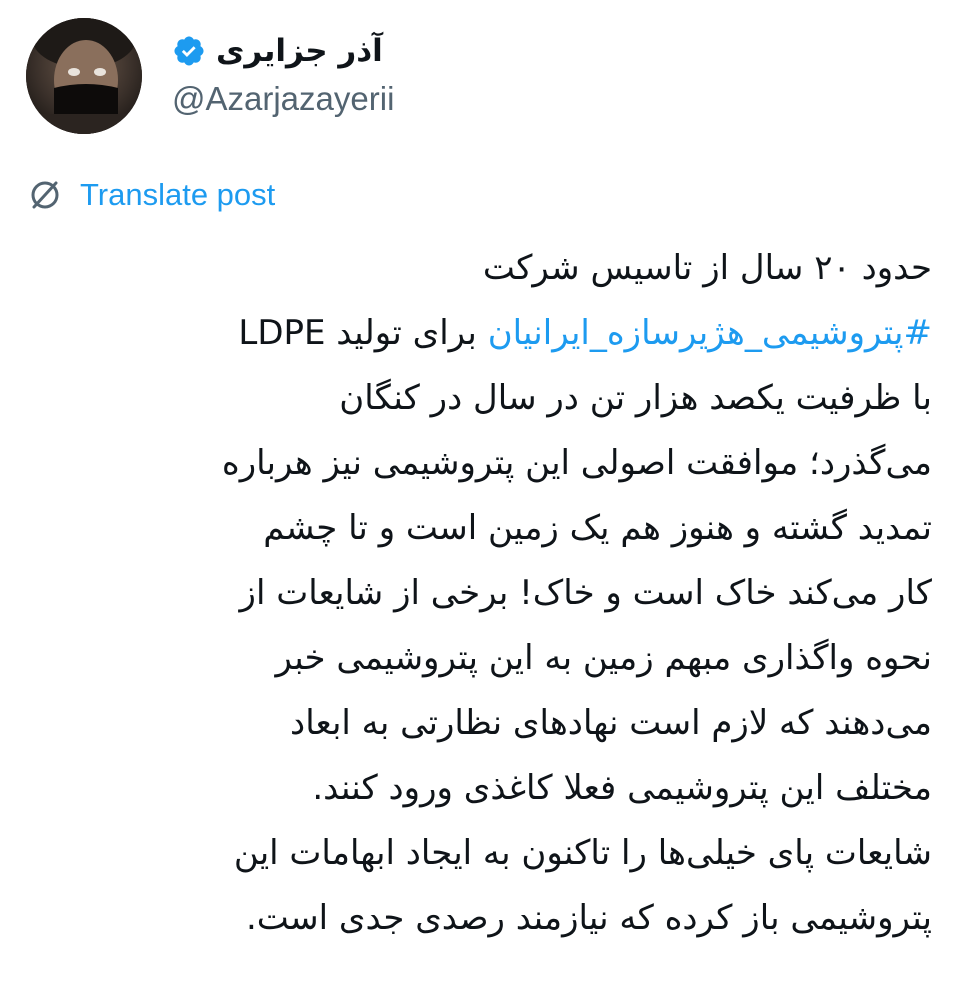 This screenshot has width=960, height=996. I want to click on translate-post-label: Translate post, so click(177, 195).